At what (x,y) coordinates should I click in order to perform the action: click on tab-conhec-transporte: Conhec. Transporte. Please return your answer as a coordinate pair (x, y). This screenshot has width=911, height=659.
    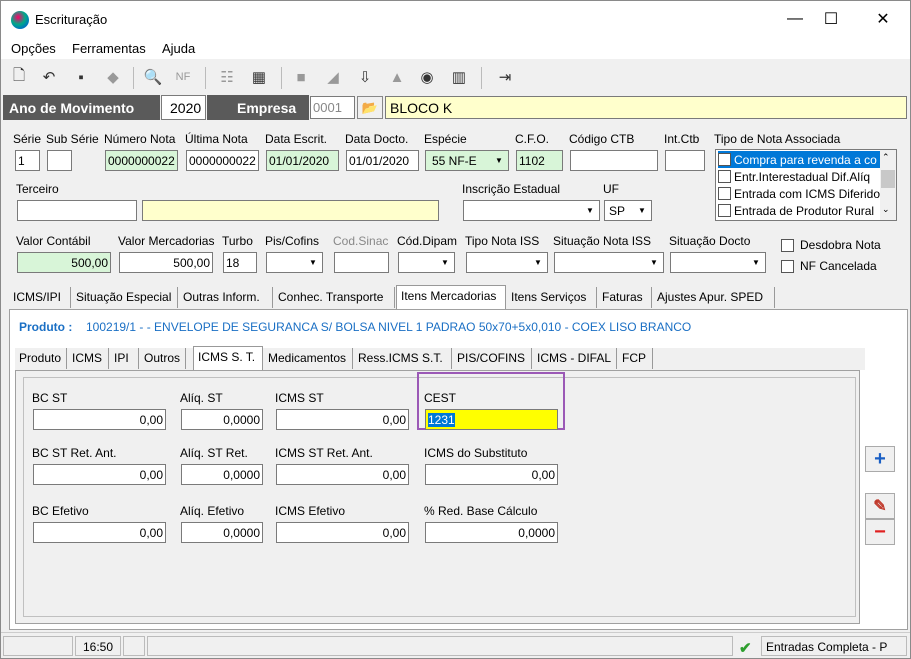
    Looking at the image, I should click on (334, 297).